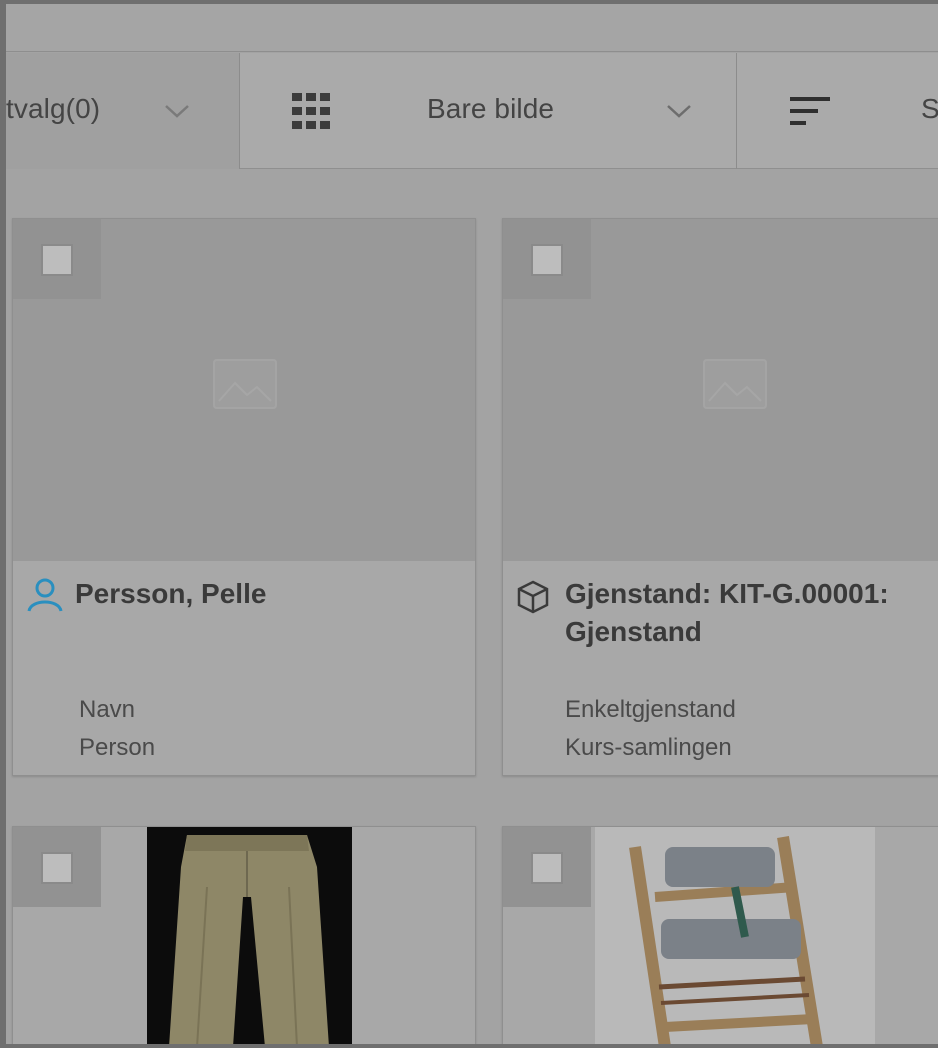 The image size is (938, 1048). I want to click on grid-view-icon, so click(311, 111).